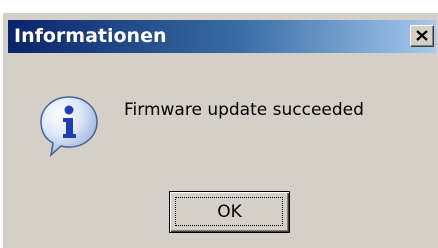  I want to click on ok-button: OK, so click(229, 212).